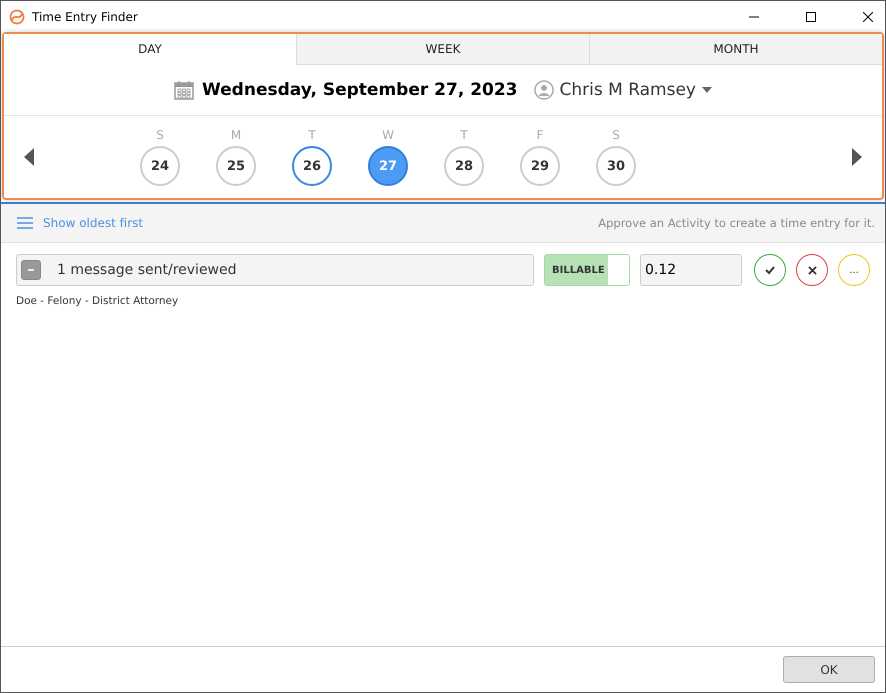 This screenshot has height=693, width=886. Describe the element at coordinates (707, 90) in the screenshot. I see `caret-icon` at that location.